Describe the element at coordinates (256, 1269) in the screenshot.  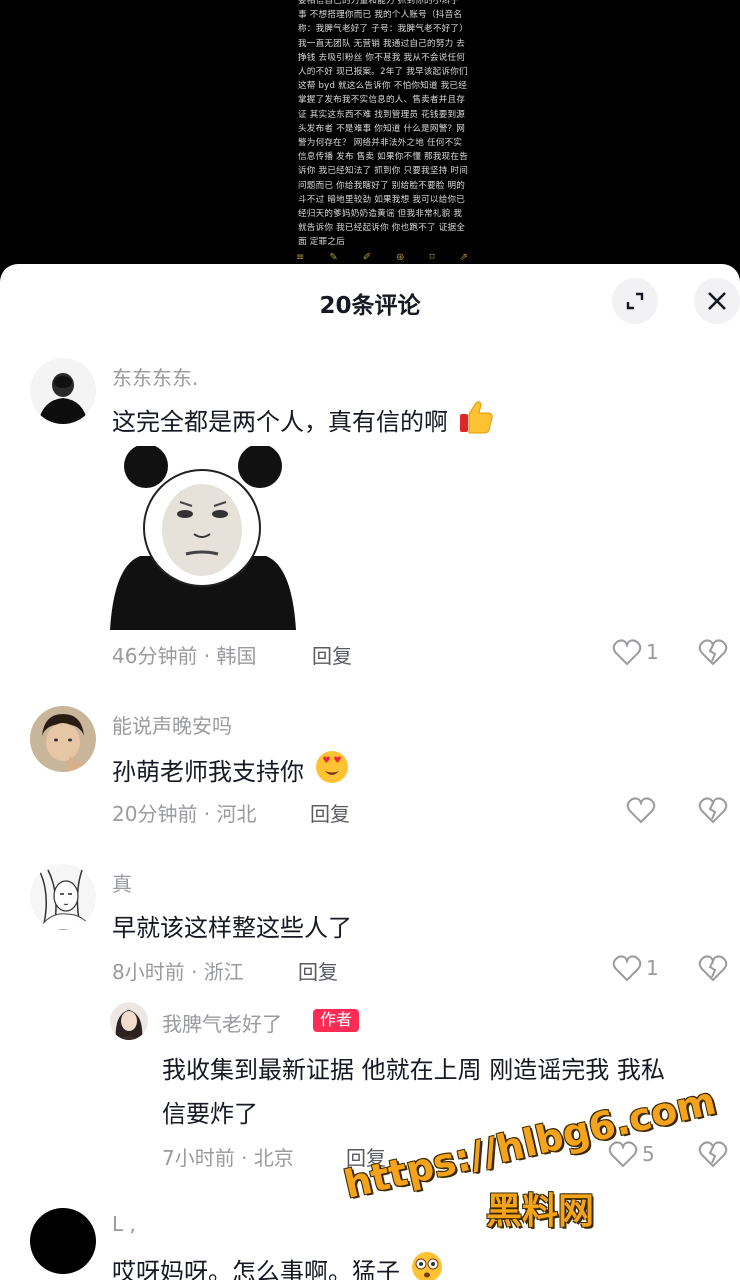
I see `comment-text-content: 哎呀妈呀。怎么事啊。猛子` at that location.